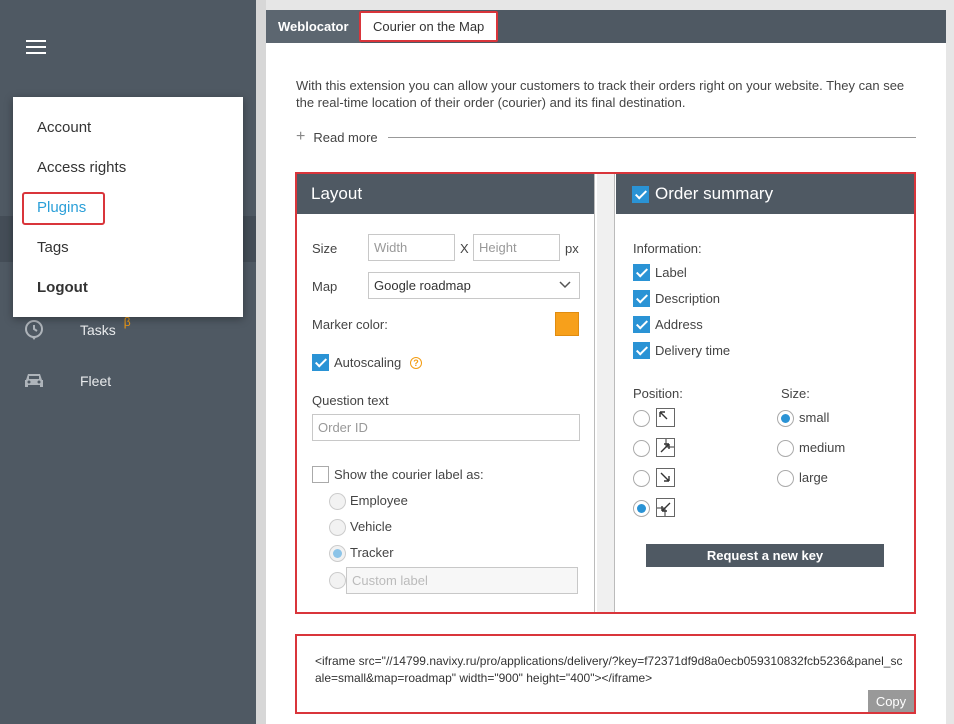  Describe the element at coordinates (641, 508) in the screenshot. I see `radio-position-bottom-left` at that location.